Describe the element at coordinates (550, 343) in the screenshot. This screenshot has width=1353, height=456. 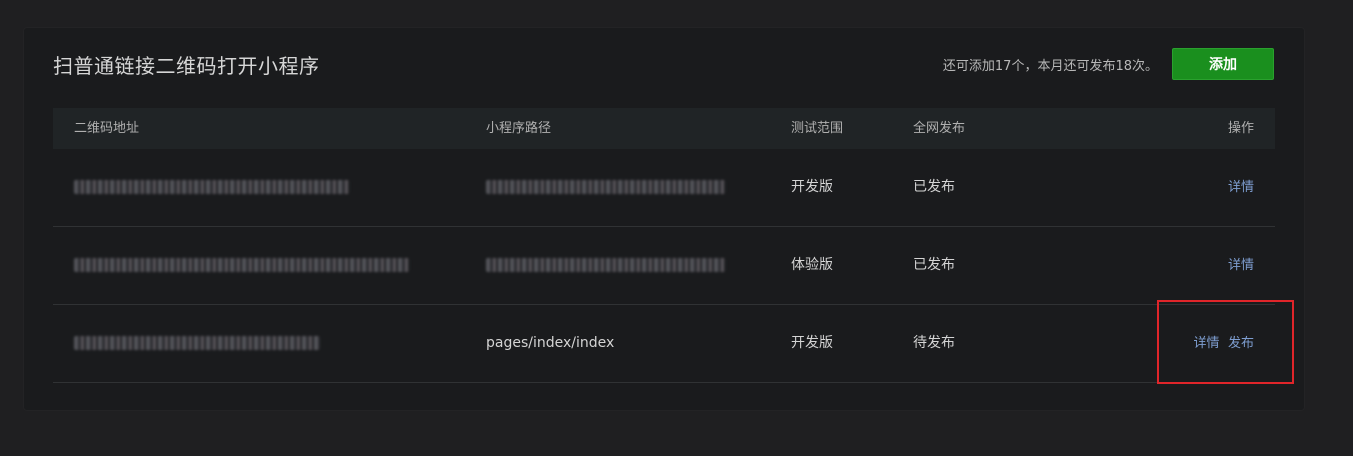
I see `miniprogram-path: pages/index/index` at that location.